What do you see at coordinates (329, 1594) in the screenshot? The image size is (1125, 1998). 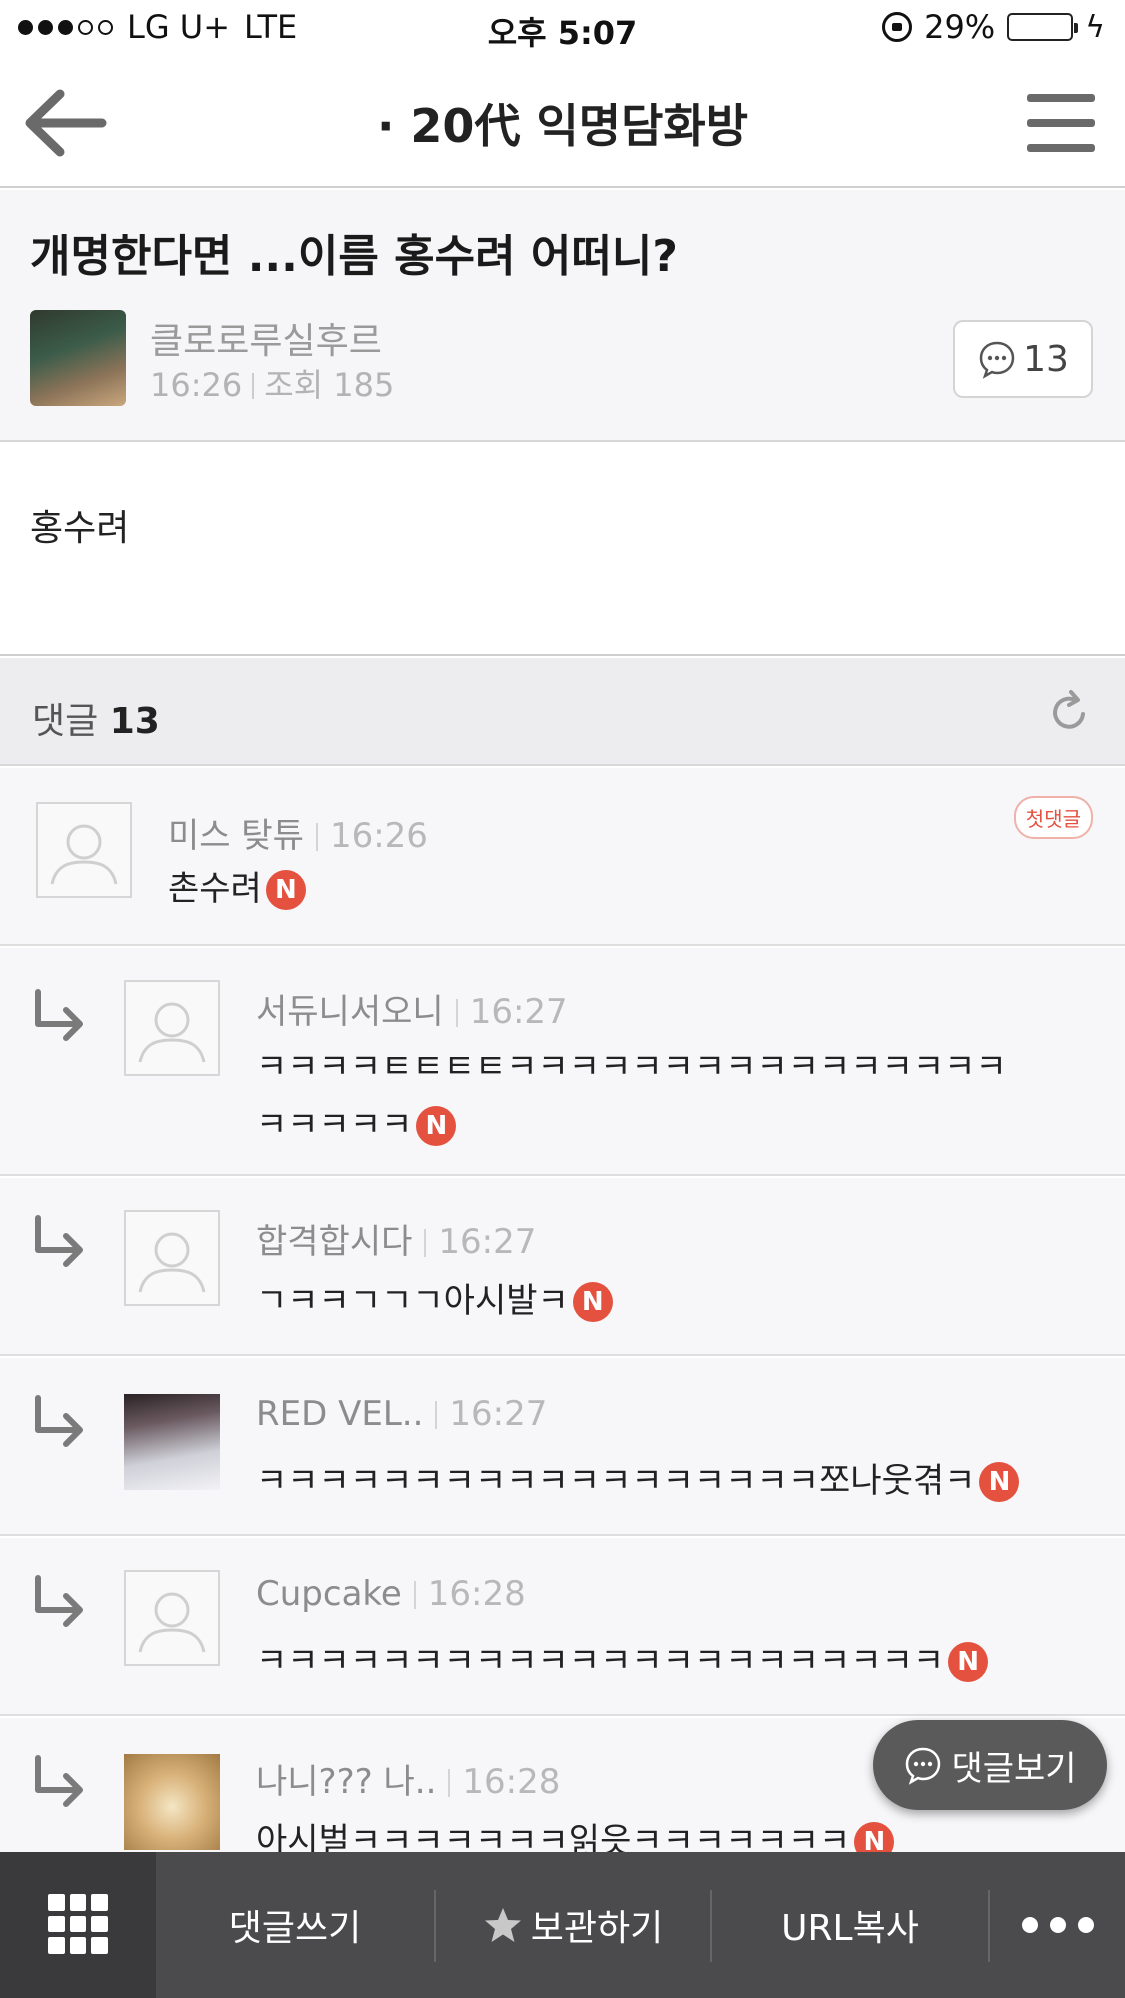 I see `comment-author: Cupcake` at bounding box center [329, 1594].